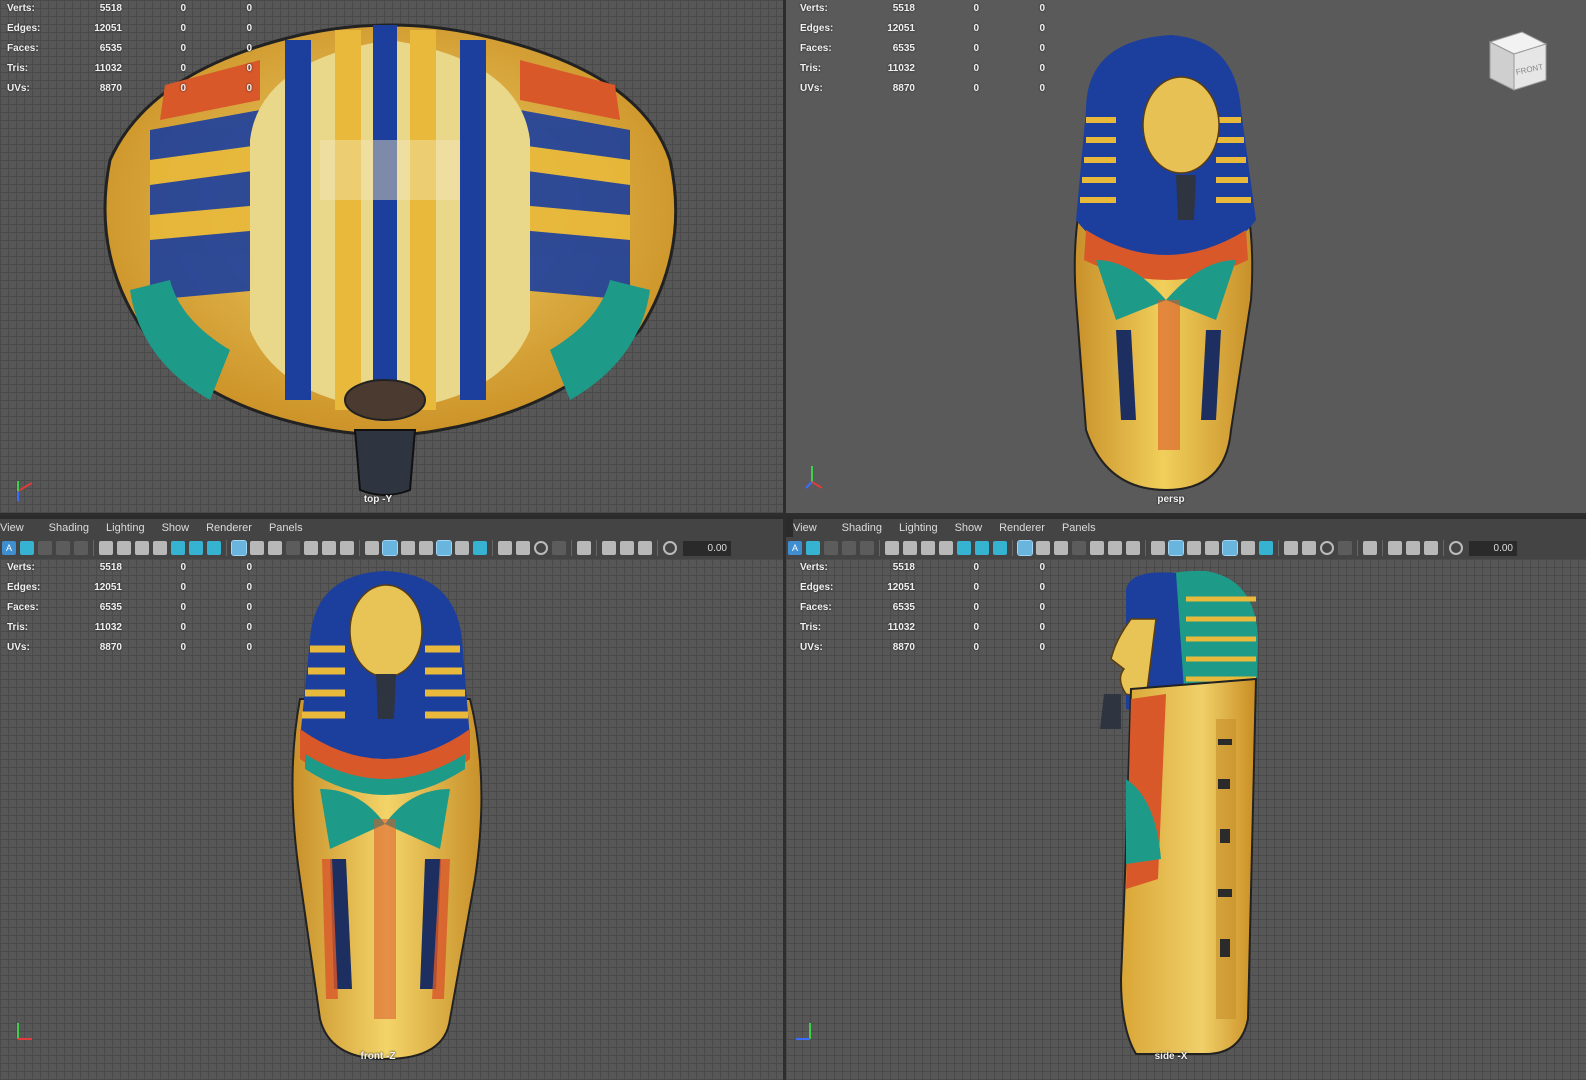  What do you see at coordinates (130, 30) in the screenshot?
I see `hud-row-edges: Edges: 12051 0 0` at bounding box center [130, 30].